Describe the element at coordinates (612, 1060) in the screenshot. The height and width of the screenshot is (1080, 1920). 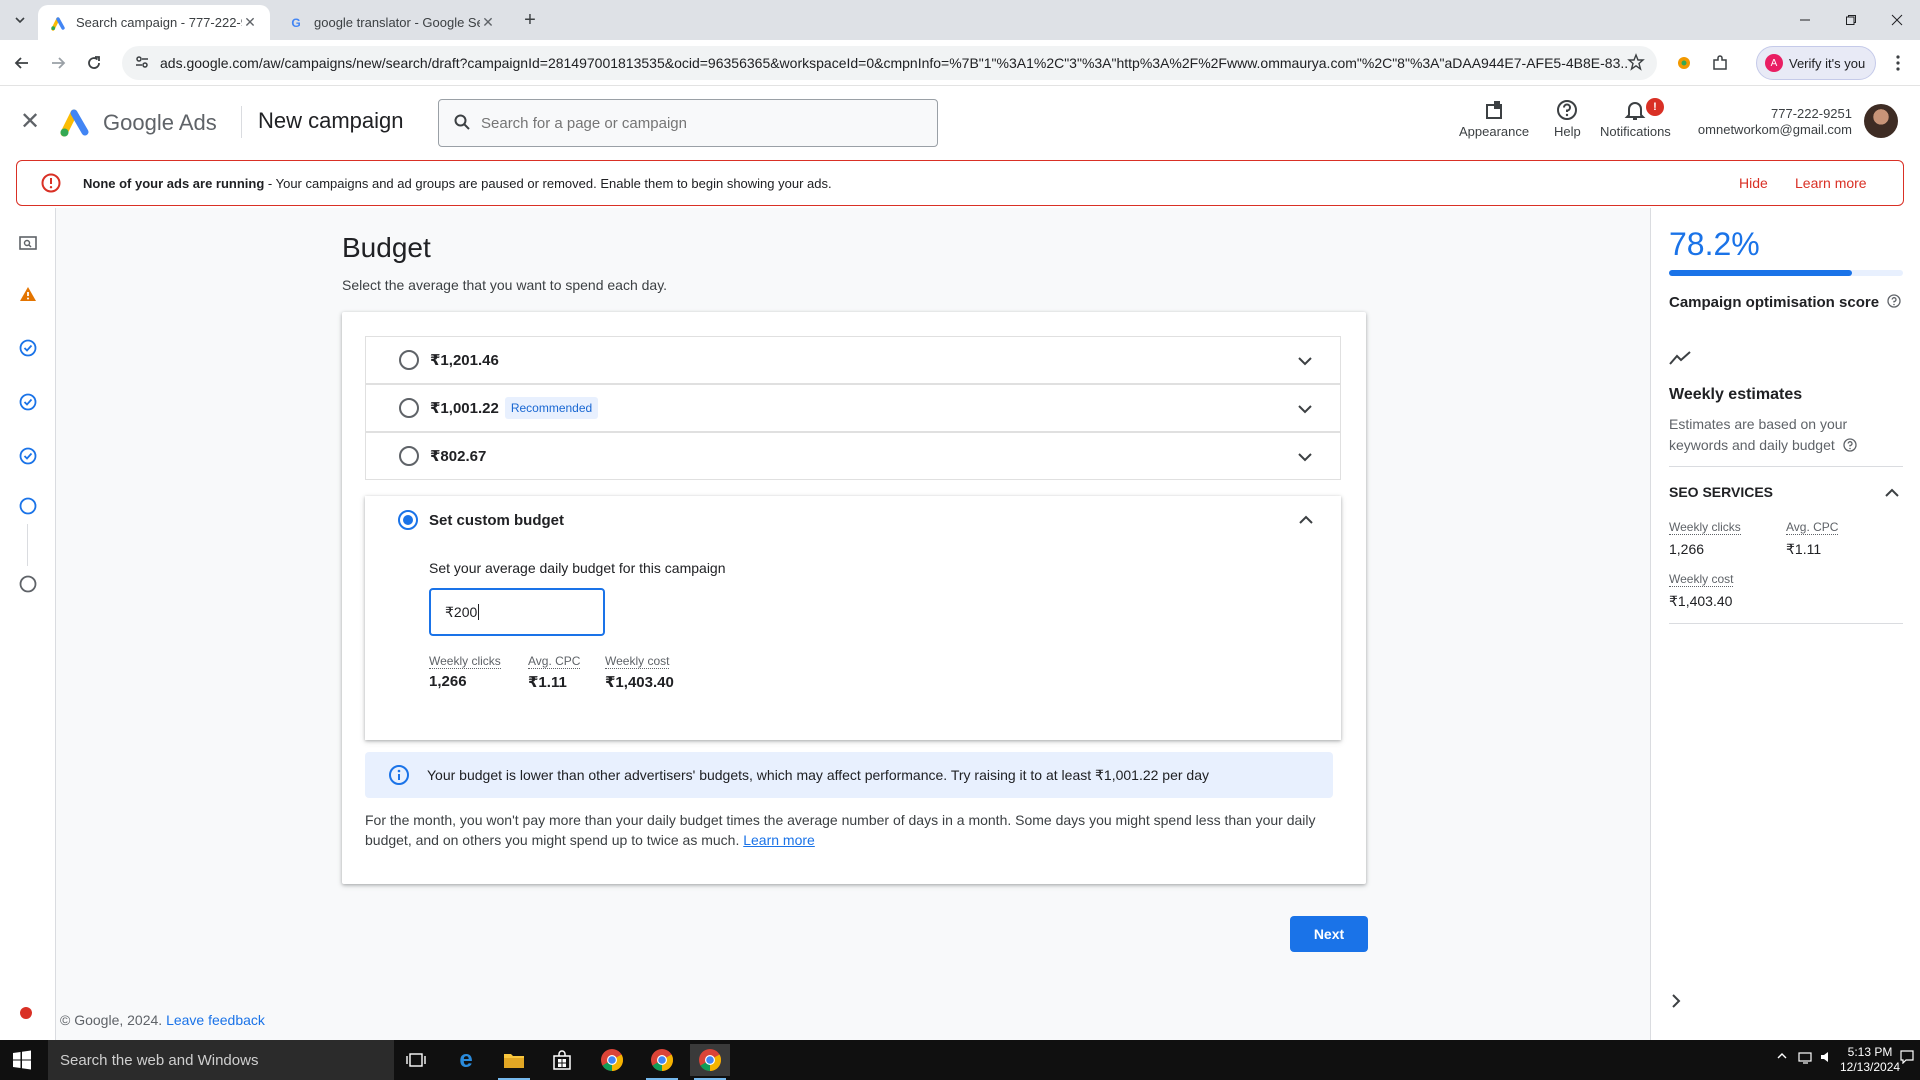
I see `chrome-icon` at that location.